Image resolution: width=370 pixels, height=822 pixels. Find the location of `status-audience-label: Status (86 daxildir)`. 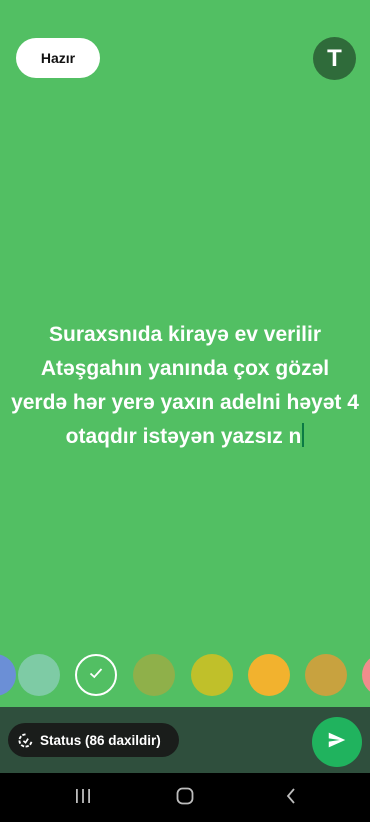

status-audience-label: Status (86 daxildir) is located at coordinates (100, 740).